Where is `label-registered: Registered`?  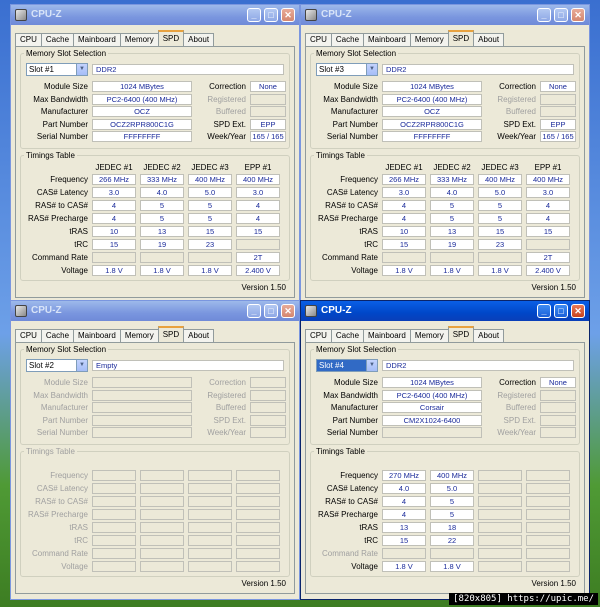 label-registered: Registered is located at coordinates (226, 395).